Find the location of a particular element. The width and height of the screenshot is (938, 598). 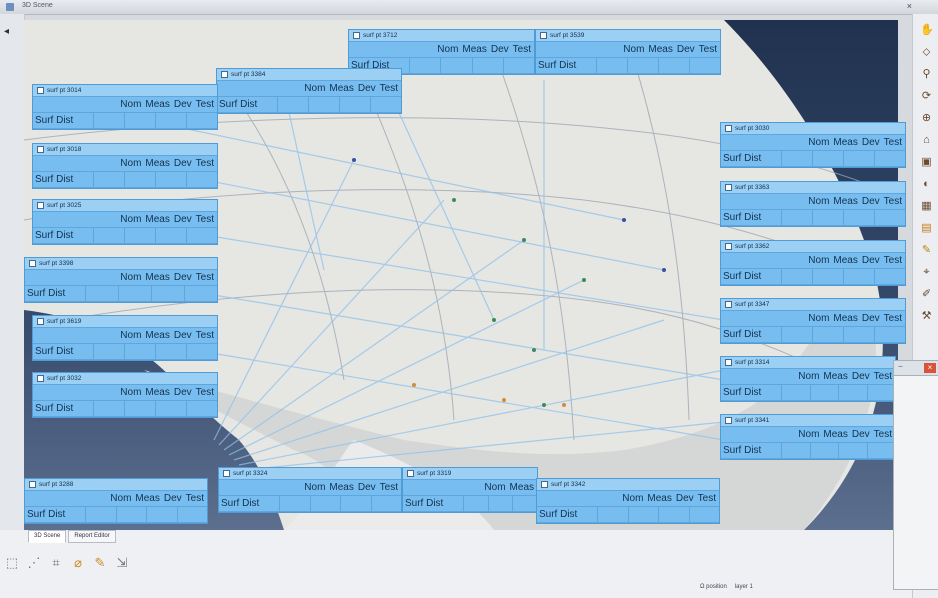

tab-3d-scene: 3D Scene is located at coordinates (47, 536).